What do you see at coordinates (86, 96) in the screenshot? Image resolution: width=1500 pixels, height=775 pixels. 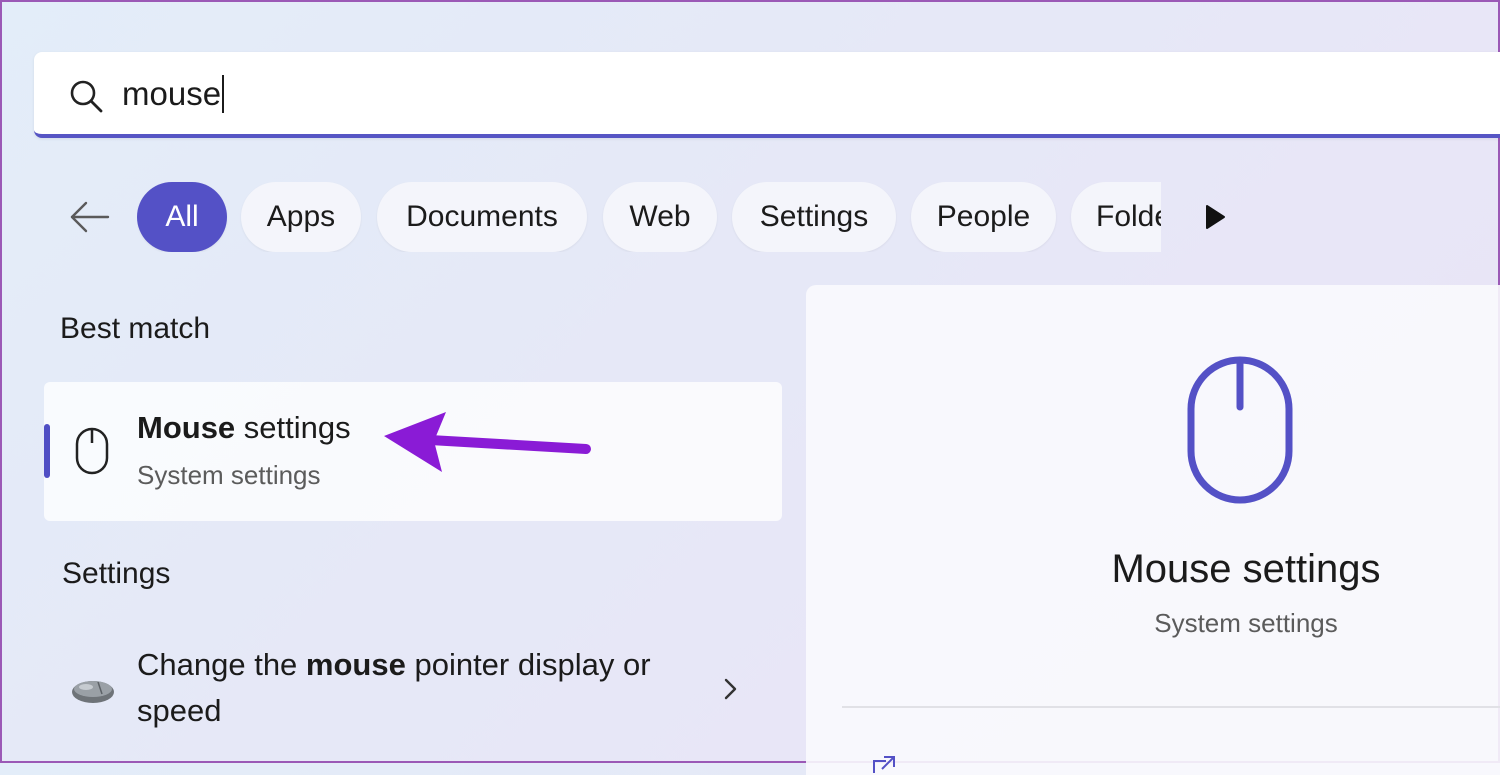 I see `search-icon` at bounding box center [86, 96].